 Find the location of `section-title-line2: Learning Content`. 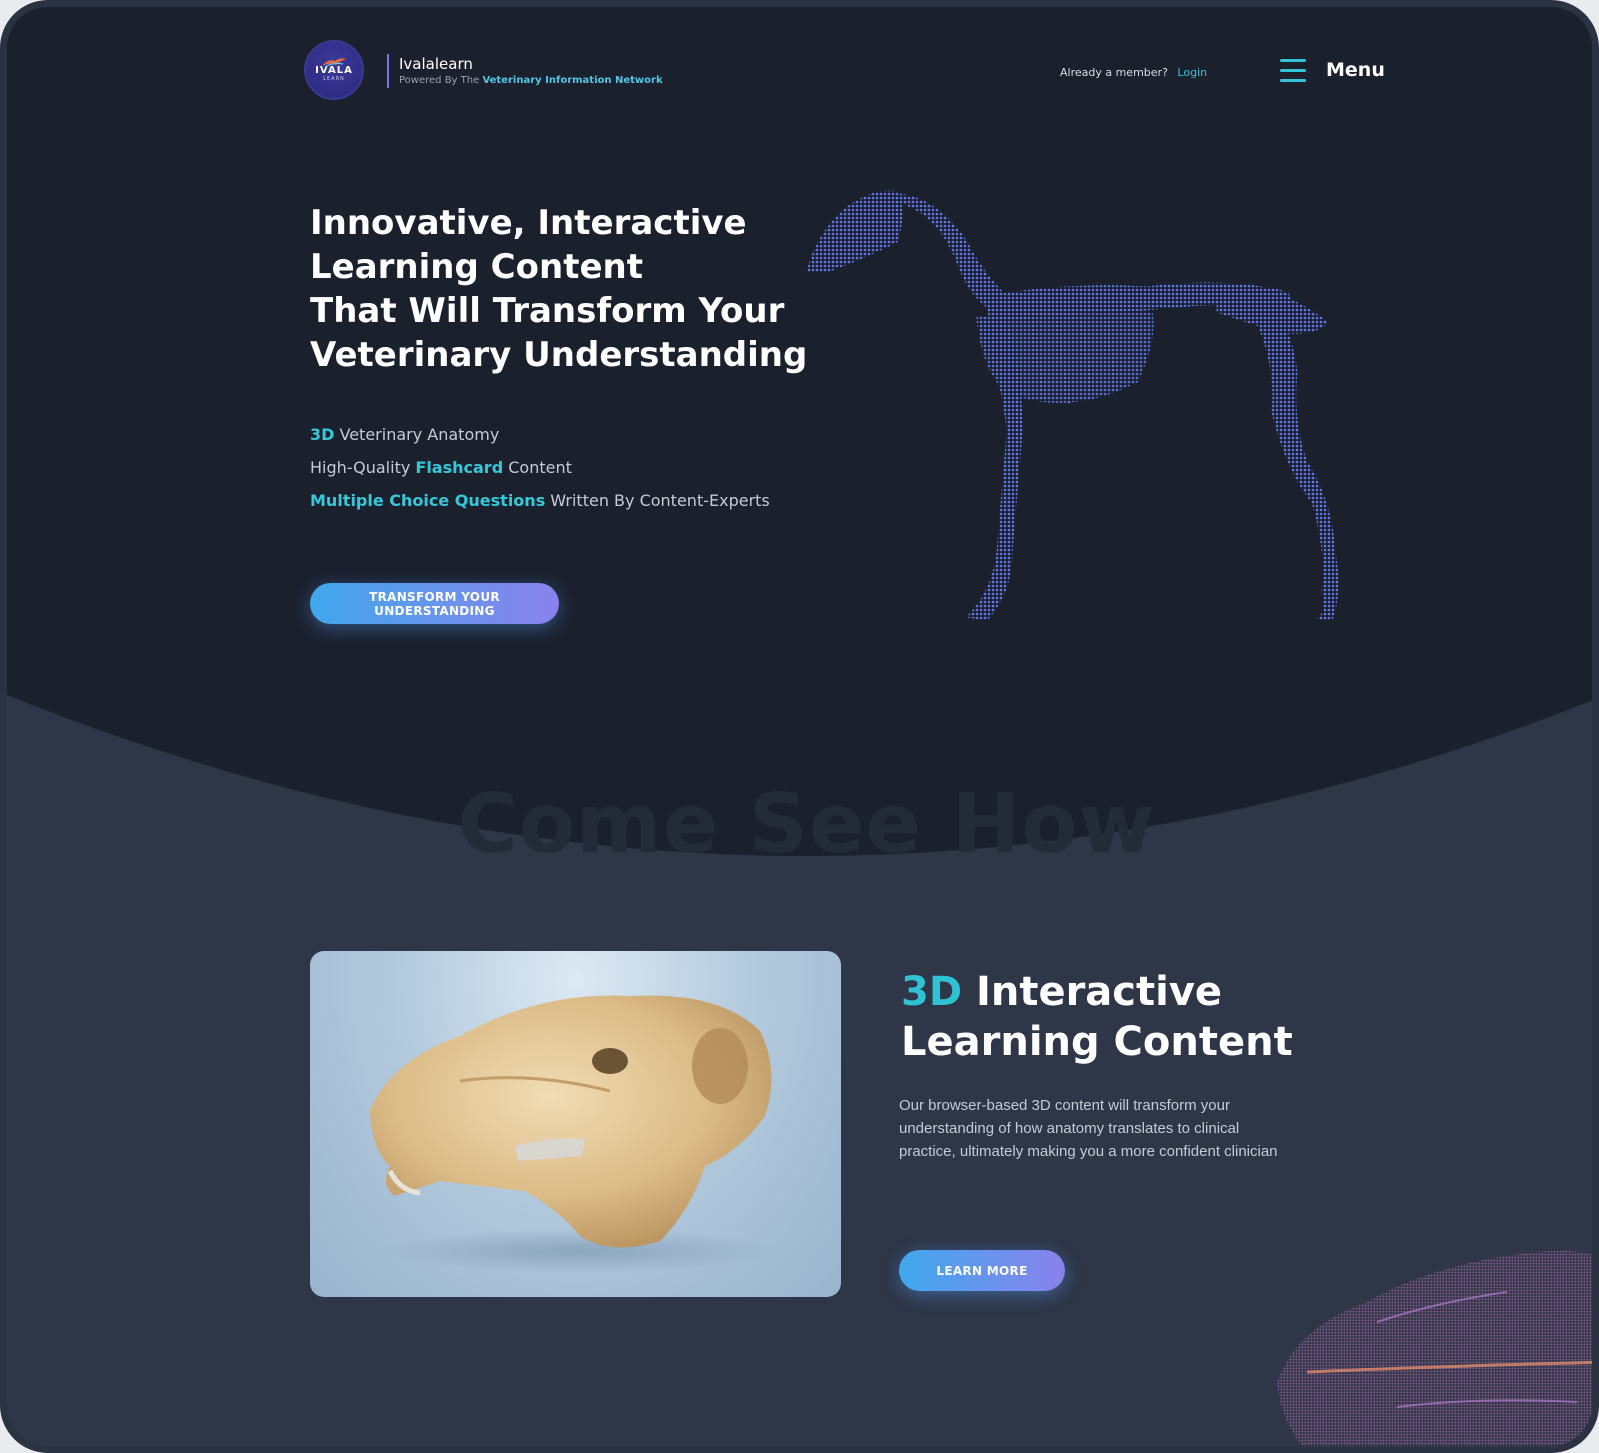

section-title-line2: Learning Content is located at coordinates (1097, 1042).